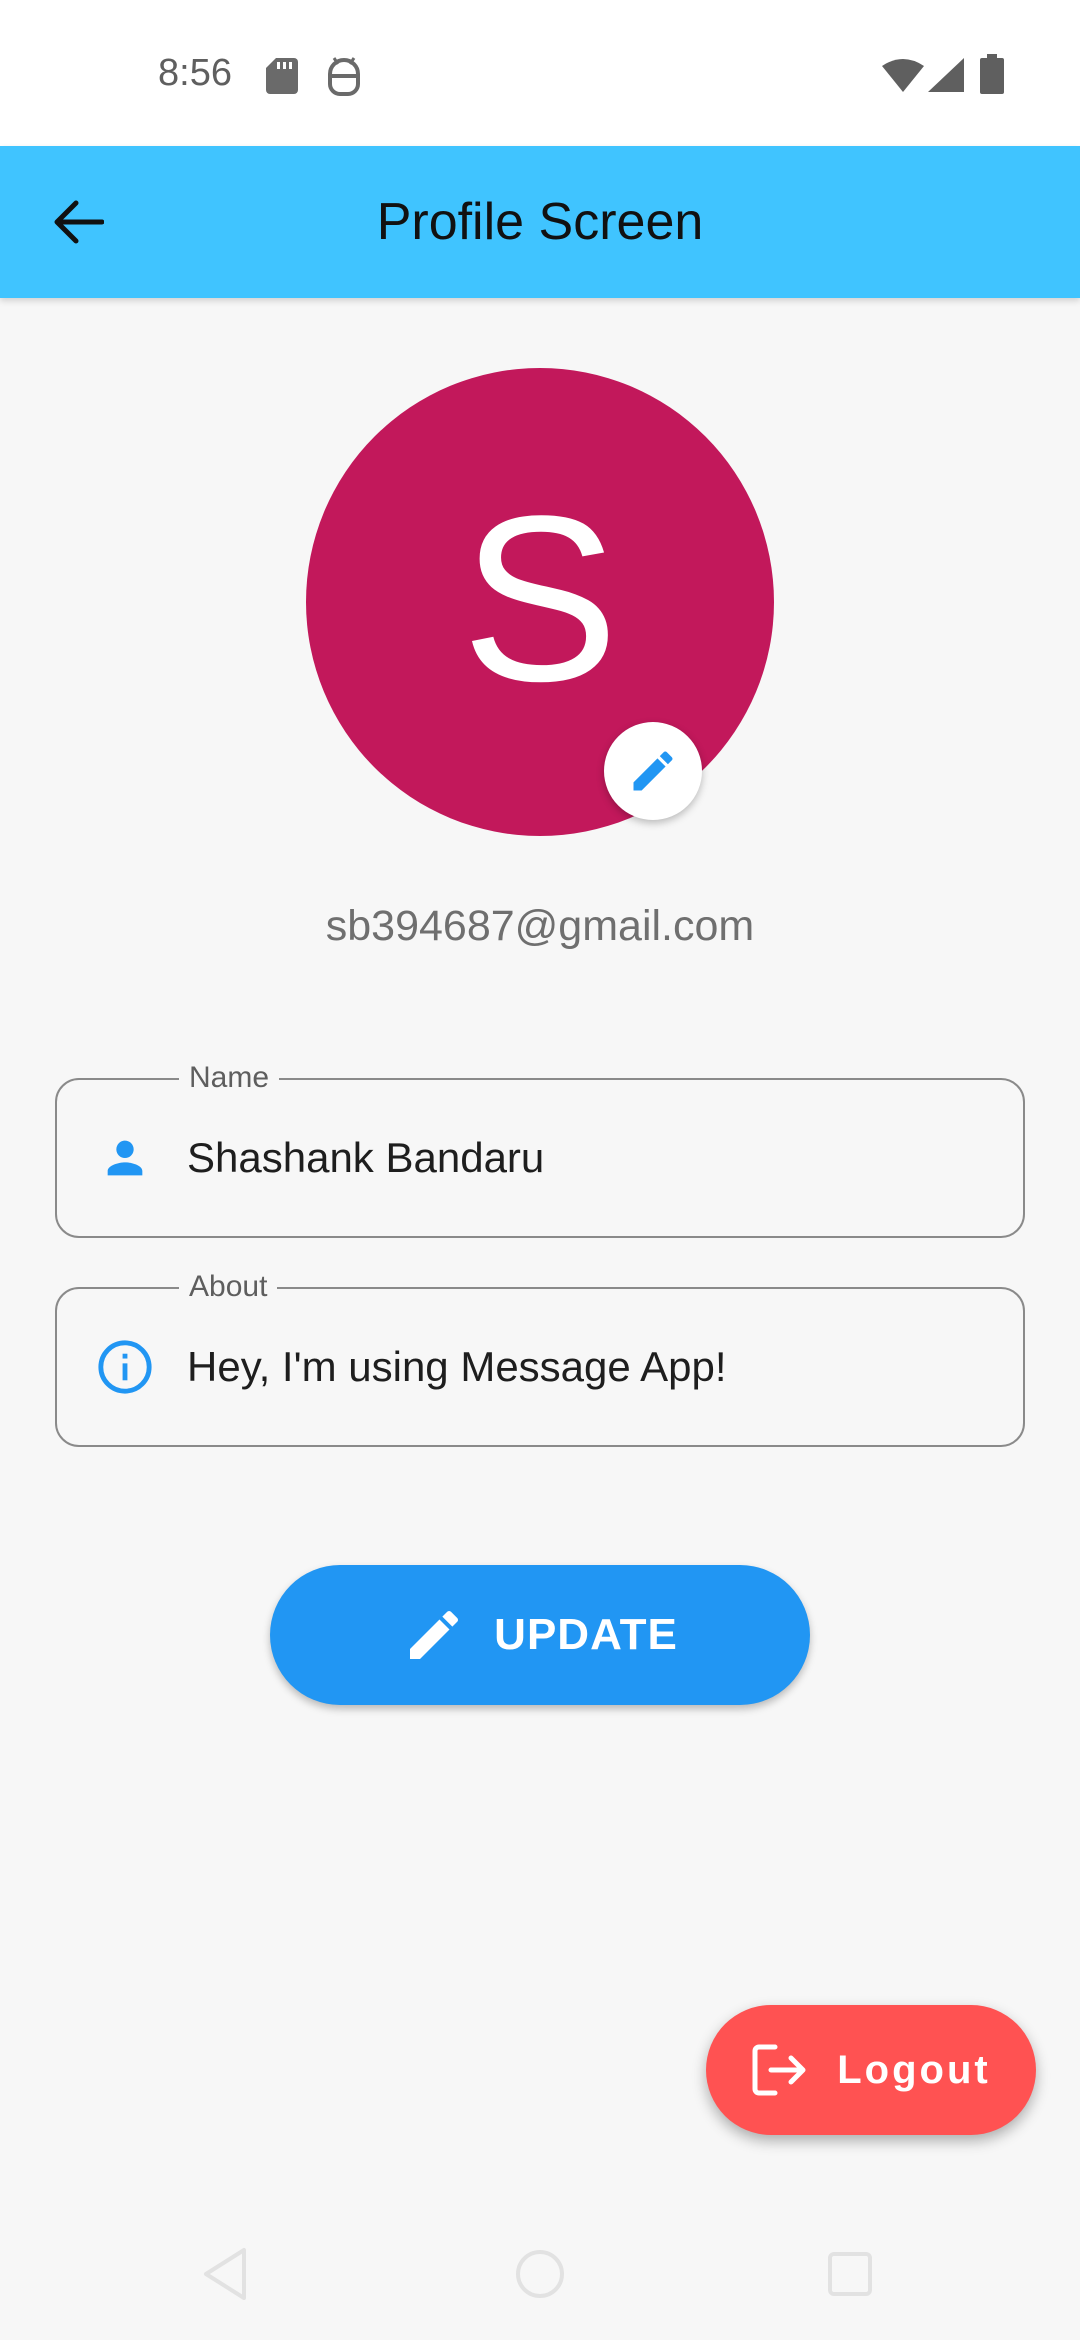  What do you see at coordinates (540, 599) in the screenshot?
I see `avatar-letter: S` at bounding box center [540, 599].